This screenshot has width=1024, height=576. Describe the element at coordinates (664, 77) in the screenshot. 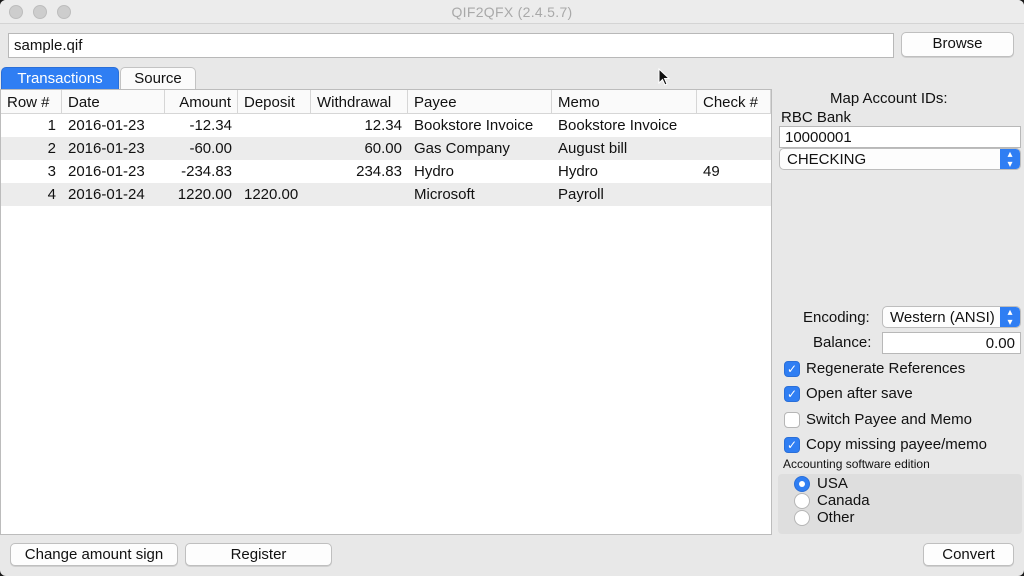

I see `mouse-pointer-icon` at that location.